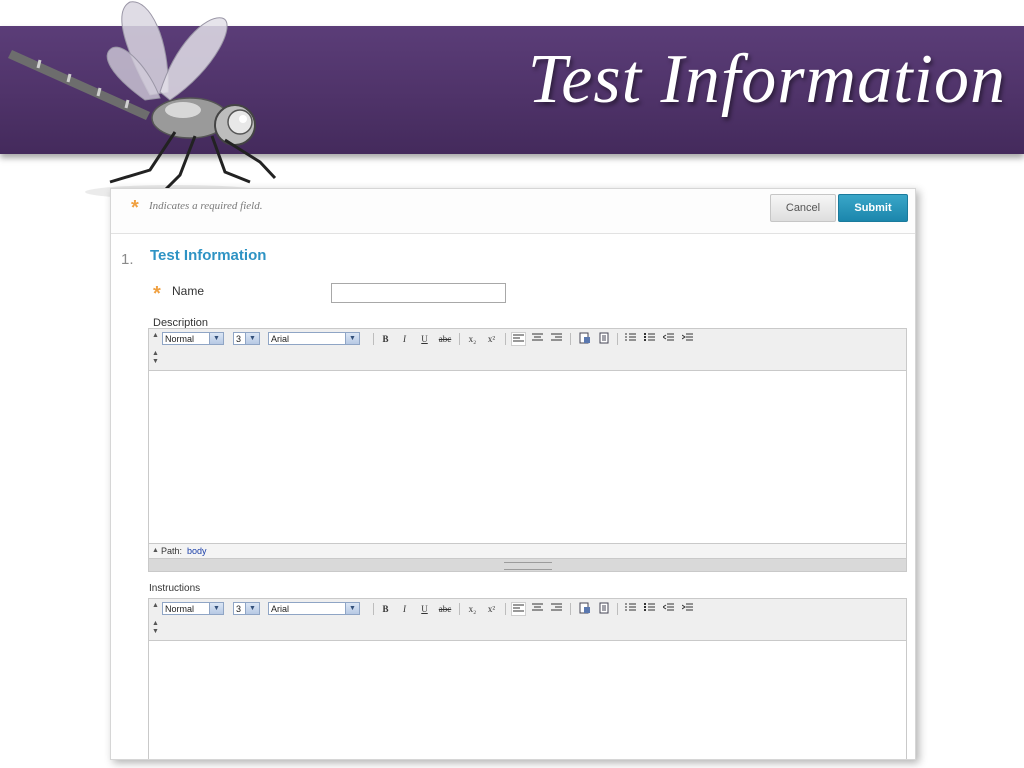 This screenshot has width=1024, height=768. What do you see at coordinates (766, 79) in the screenshot?
I see `slide-title: Test Information` at bounding box center [766, 79].